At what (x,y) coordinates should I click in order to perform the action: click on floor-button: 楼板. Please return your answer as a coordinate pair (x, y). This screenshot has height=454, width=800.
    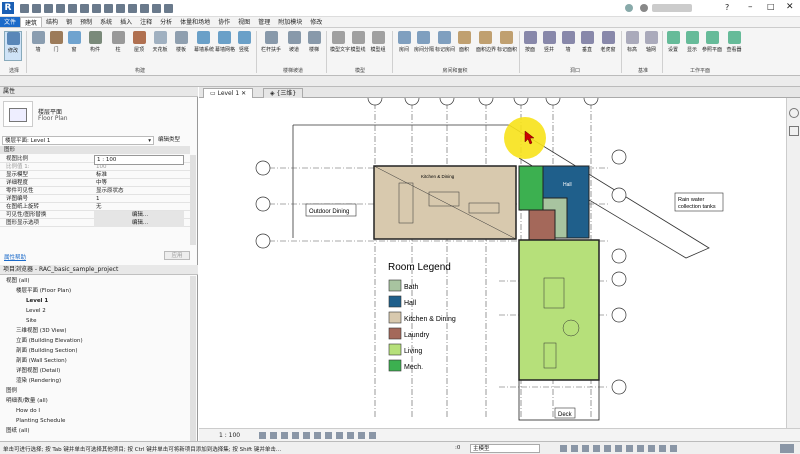
    Looking at the image, I should click on (181, 42).